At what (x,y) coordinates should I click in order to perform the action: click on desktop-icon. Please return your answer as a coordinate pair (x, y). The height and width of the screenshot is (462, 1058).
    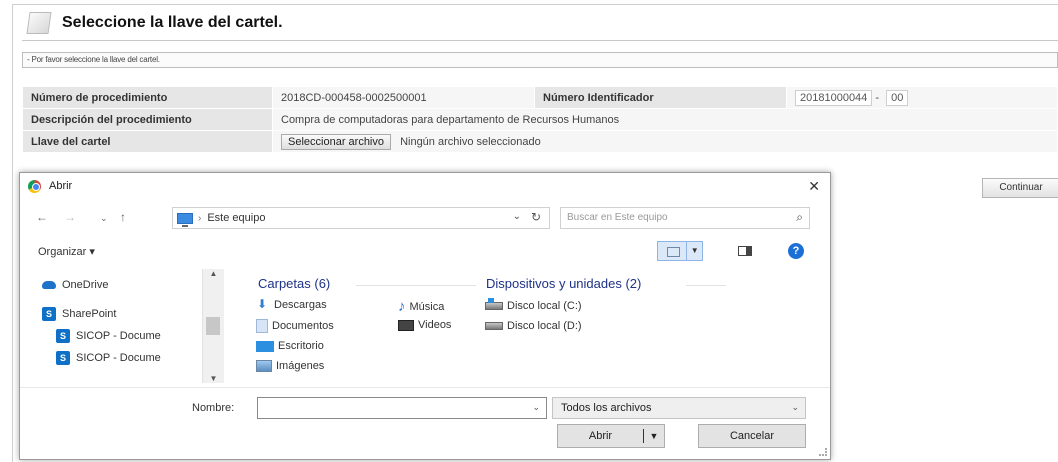
    Looking at the image, I should click on (265, 346).